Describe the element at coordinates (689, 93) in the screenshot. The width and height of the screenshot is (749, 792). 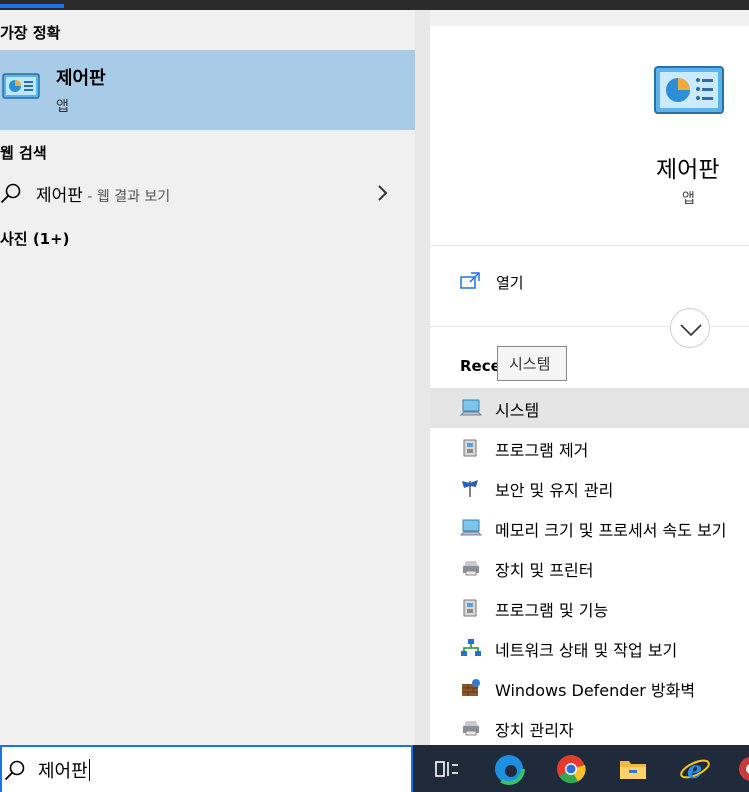
I see `control-panel-large-icon` at that location.